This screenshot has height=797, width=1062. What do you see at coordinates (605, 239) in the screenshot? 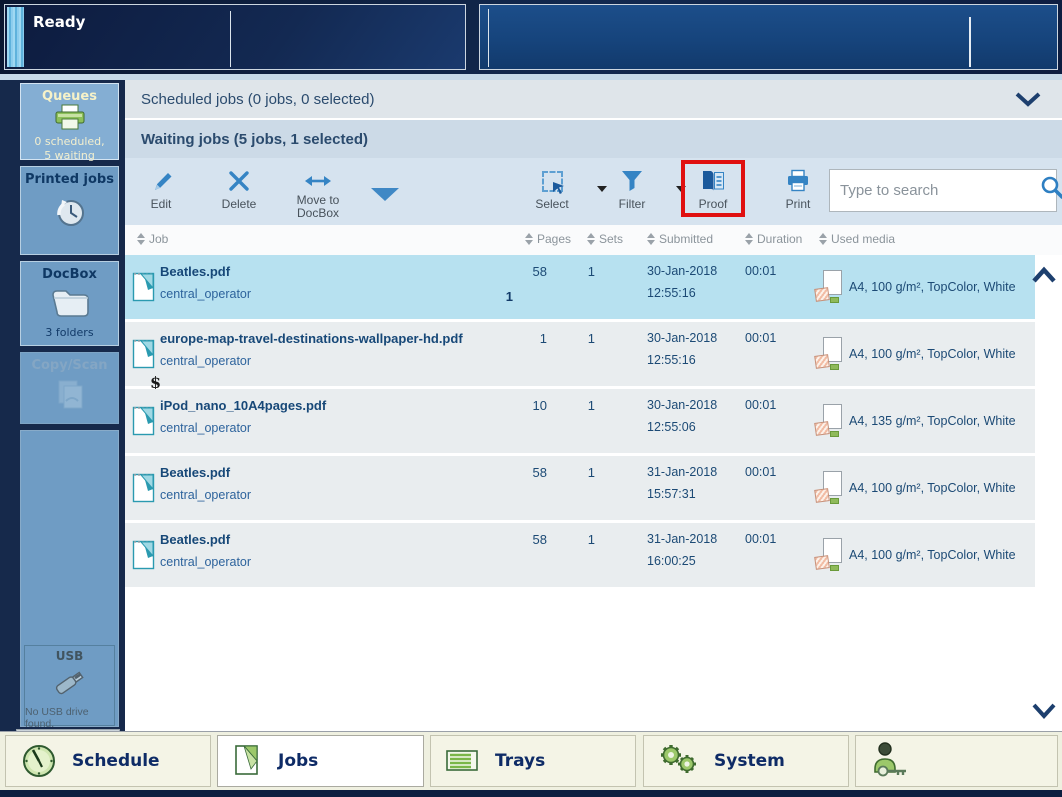
I see `column-header-sets: Sets` at bounding box center [605, 239].